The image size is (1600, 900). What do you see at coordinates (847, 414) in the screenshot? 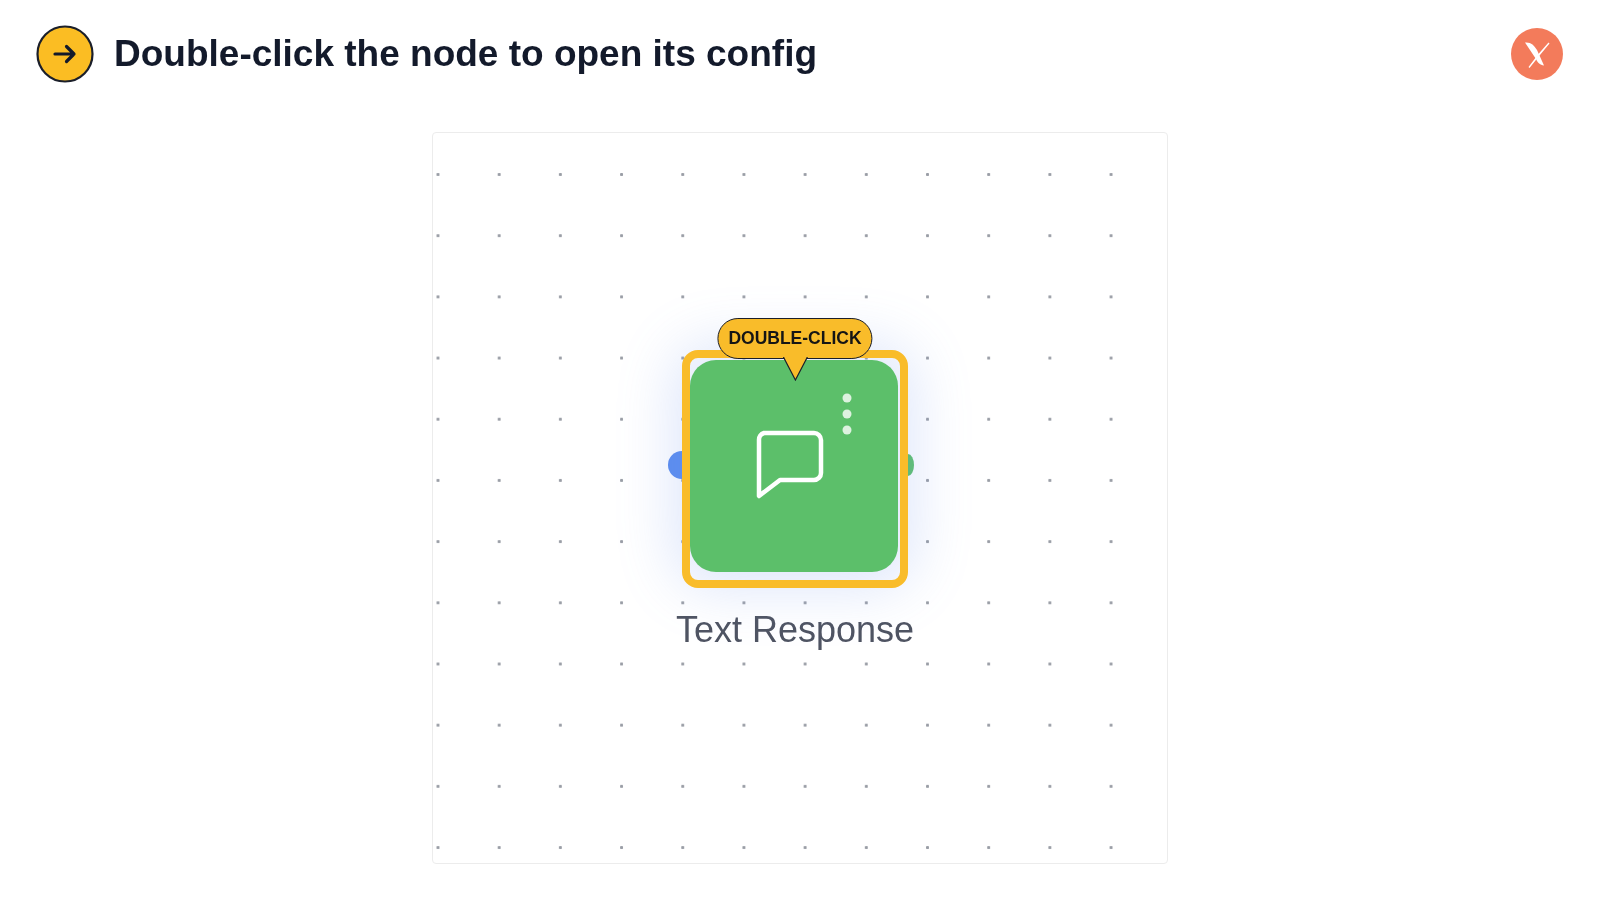
I see `more-dots-icon` at bounding box center [847, 414].